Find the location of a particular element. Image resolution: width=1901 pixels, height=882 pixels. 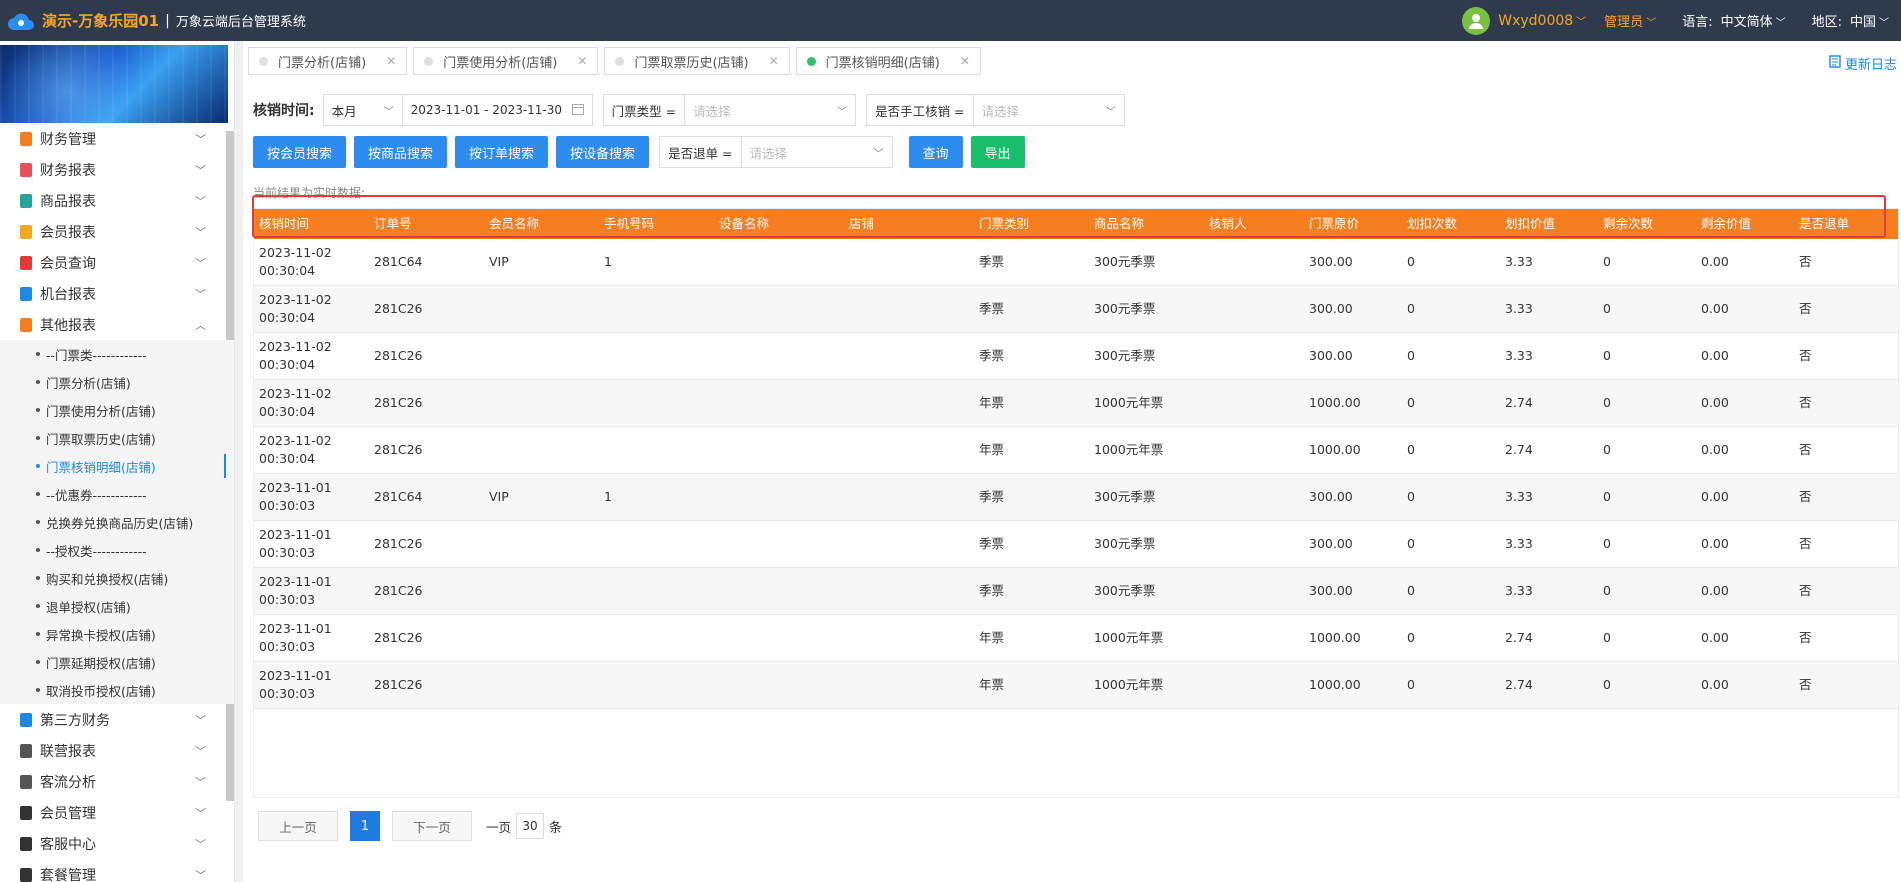

tab-3: 门票核销明细(店铺) ✕ is located at coordinates (888, 61).